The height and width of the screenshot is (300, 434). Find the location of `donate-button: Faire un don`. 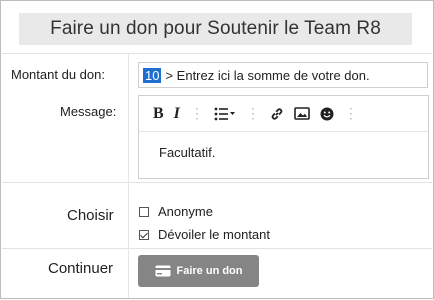

donate-button: Faire un don is located at coordinates (198, 271).